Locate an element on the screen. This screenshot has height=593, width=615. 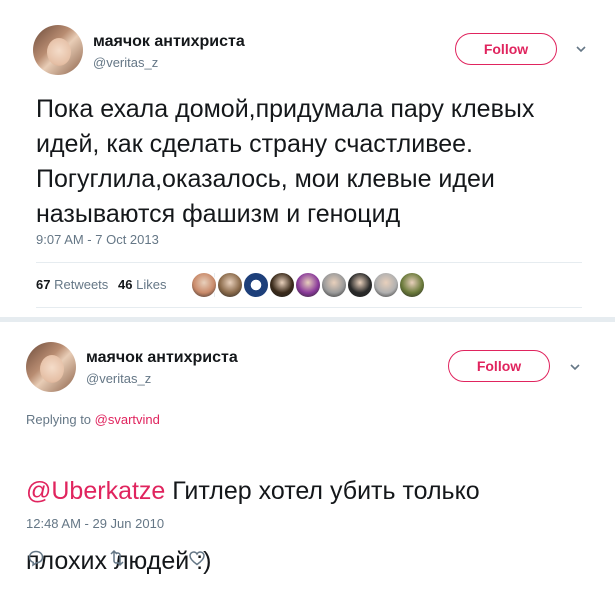
retweets-stat: 67 Retweets is located at coordinates (72, 284).